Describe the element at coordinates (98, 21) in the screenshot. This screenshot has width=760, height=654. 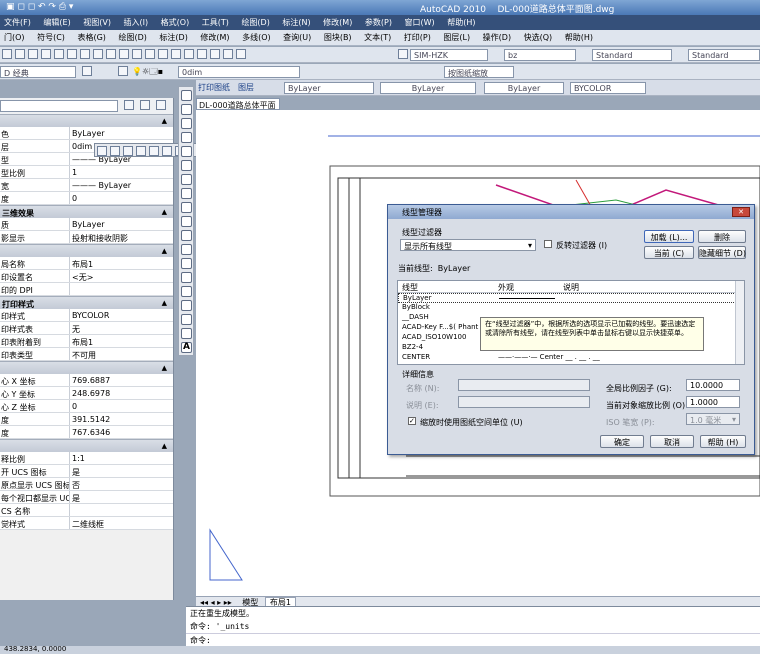
I see `menu-view: 视图(V)` at that location.